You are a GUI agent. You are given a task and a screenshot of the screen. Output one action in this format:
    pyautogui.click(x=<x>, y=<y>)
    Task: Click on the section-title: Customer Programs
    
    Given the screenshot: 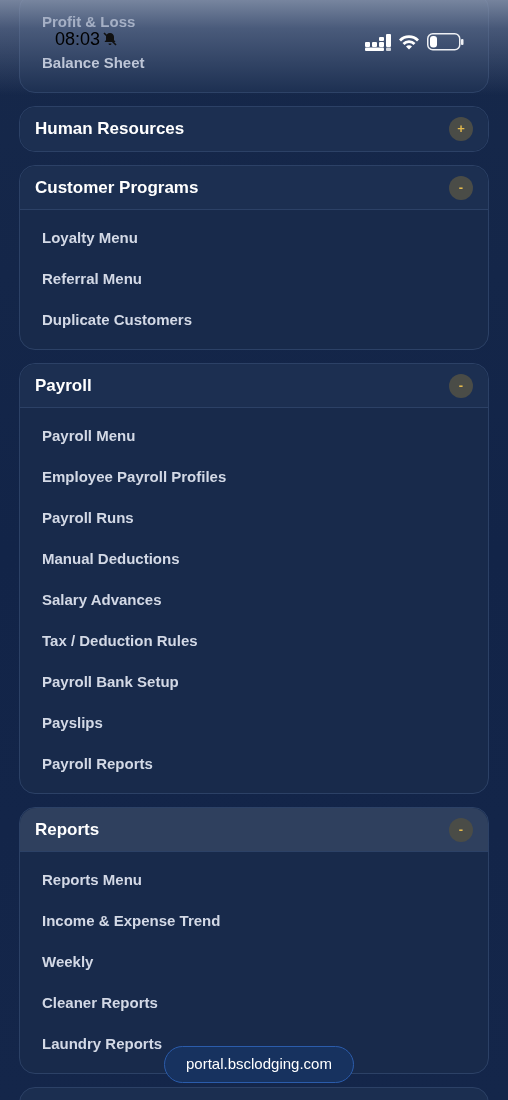 What is the action you would take?
    pyautogui.click(x=117, y=187)
    